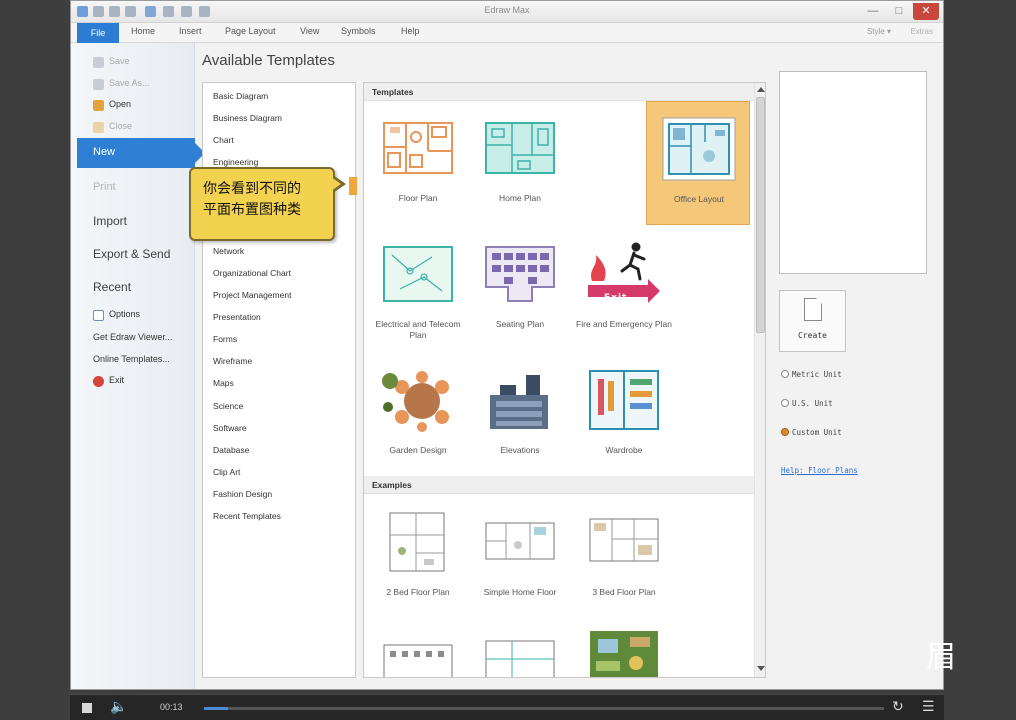 The width and height of the screenshot is (1016, 720). Describe the element at coordinates (309, 31) in the screenshot. I see `tab-view: View` at that location.